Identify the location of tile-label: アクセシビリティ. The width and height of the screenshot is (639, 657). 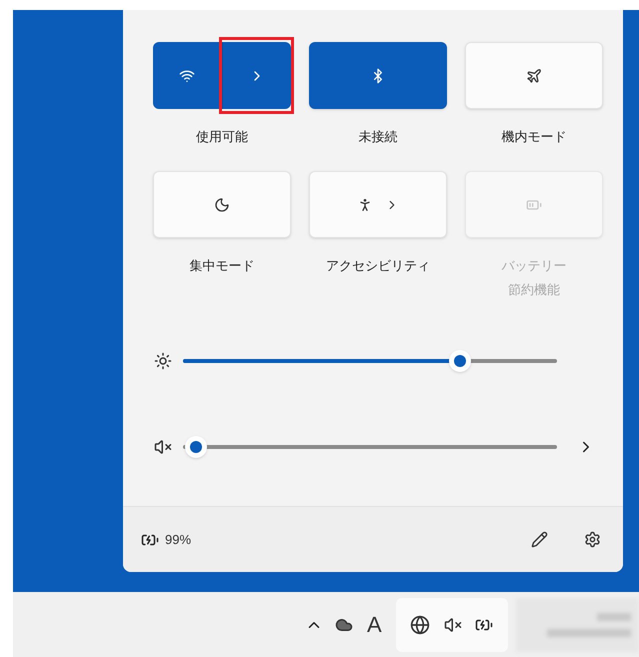
(378, 266).